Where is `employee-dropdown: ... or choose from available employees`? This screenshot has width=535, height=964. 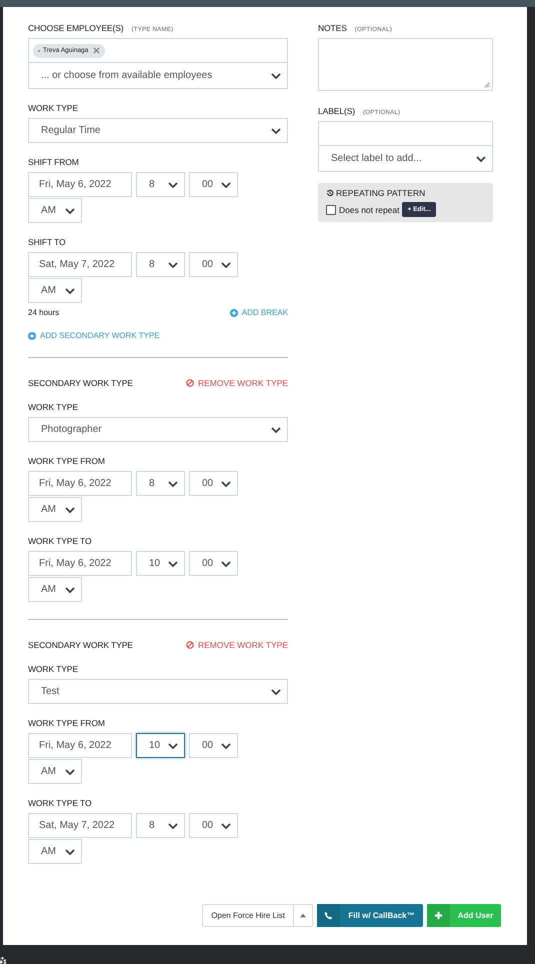
employee-dropdown: ... or choose from available employees is located at coordinates (158, 76).